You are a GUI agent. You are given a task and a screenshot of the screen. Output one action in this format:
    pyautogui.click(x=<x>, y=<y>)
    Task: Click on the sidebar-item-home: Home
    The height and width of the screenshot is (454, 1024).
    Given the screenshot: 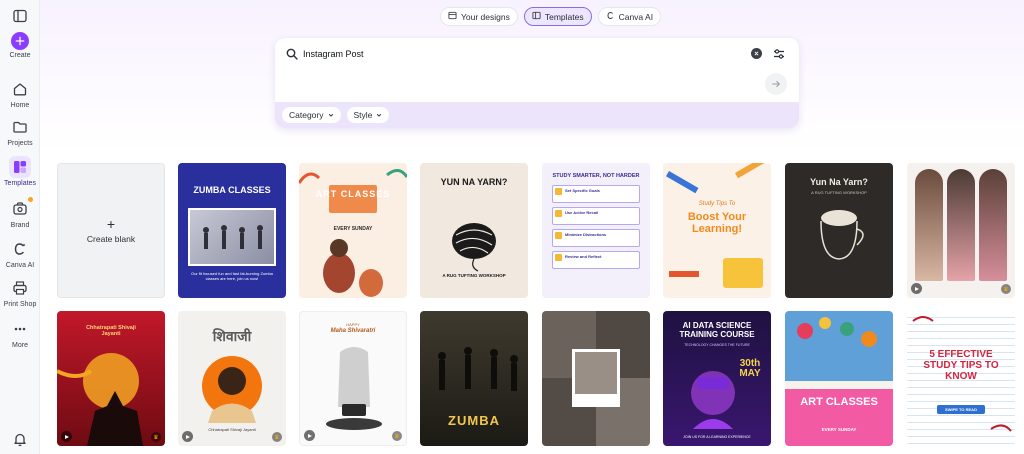 What is the action you would take?
    pyautogui.click(x=20, y=93)
    